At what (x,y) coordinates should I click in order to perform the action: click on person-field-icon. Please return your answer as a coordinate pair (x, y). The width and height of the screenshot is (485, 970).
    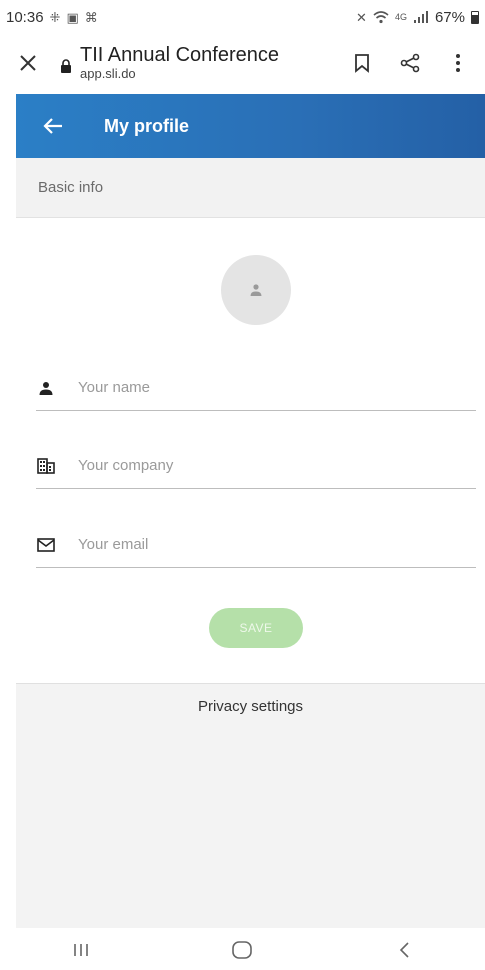
    Looking at the image, I should click on (46, 388).